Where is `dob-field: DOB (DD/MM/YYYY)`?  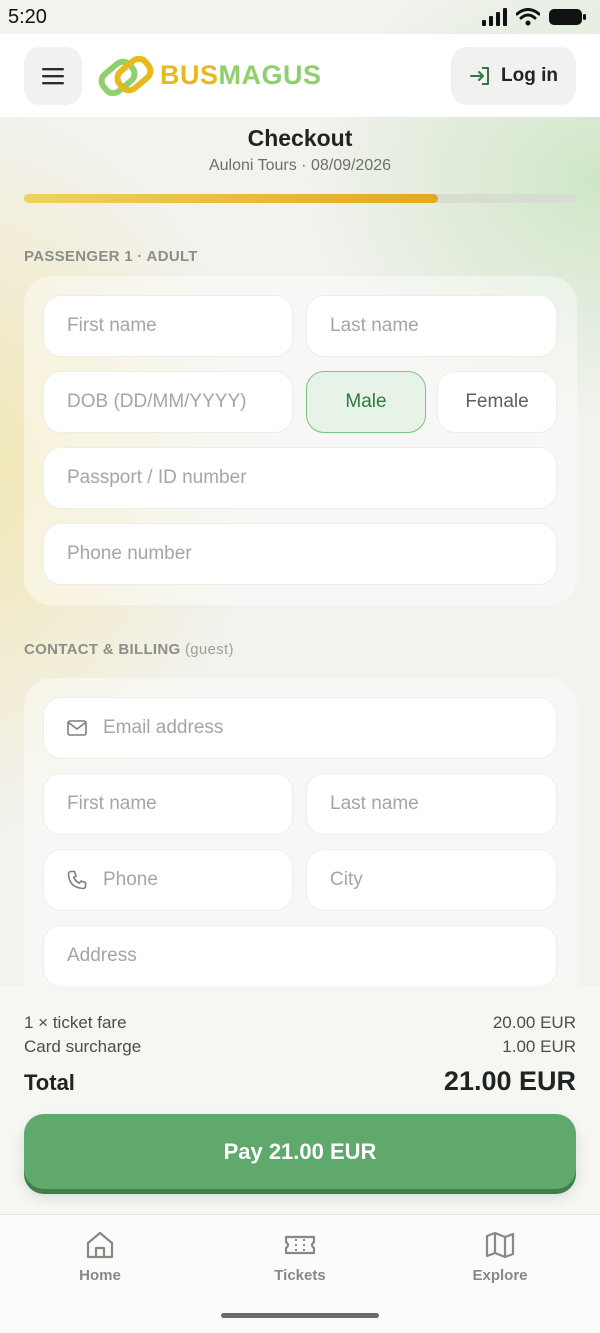 dob-field: DOB (DD/MM/YYYY) is located at coordinates (168, 402).